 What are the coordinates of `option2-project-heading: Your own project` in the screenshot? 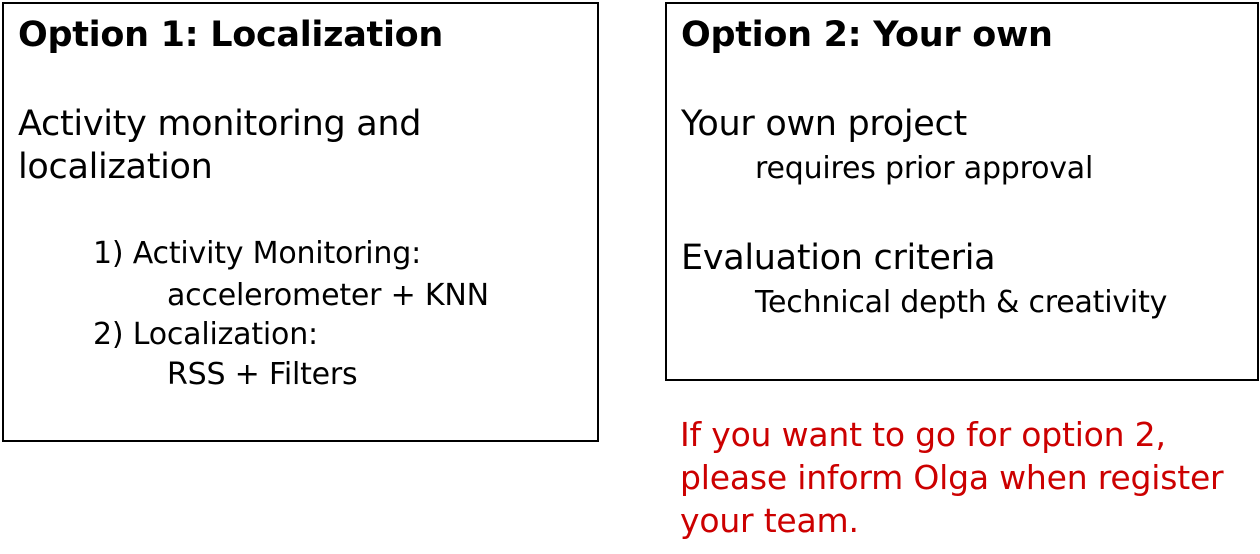 It's located at (824, 124).